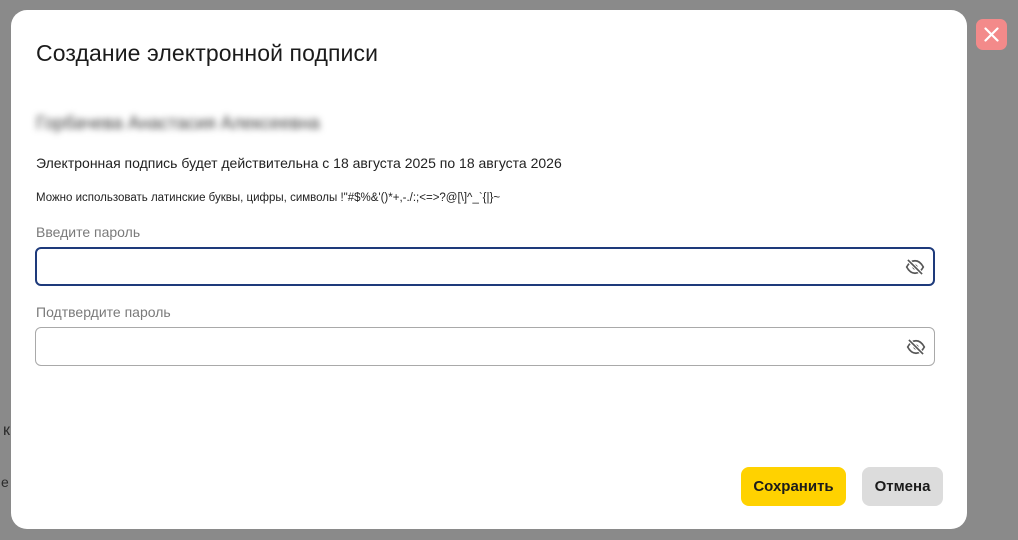 This screenshot has height=540, width=1018. What do you see at coordinates (207, 53) in the screenshot?
I see `dialog-title: Создание электронной подписи` at bounding box center [207, 53].